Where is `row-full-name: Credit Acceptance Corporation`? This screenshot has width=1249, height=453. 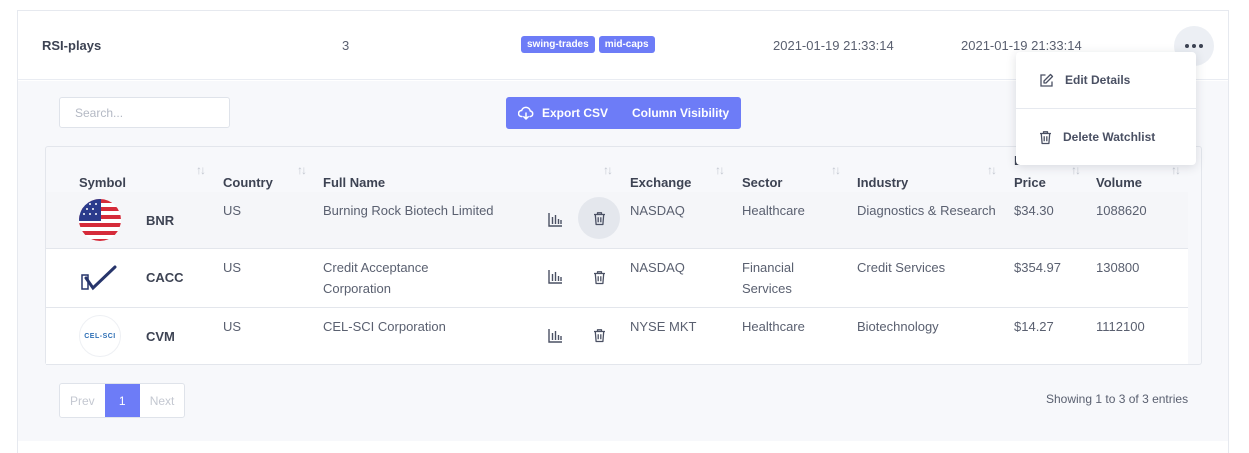 row-full-name: Credit Acceptance Corporation is located at coordinates (376, 278).